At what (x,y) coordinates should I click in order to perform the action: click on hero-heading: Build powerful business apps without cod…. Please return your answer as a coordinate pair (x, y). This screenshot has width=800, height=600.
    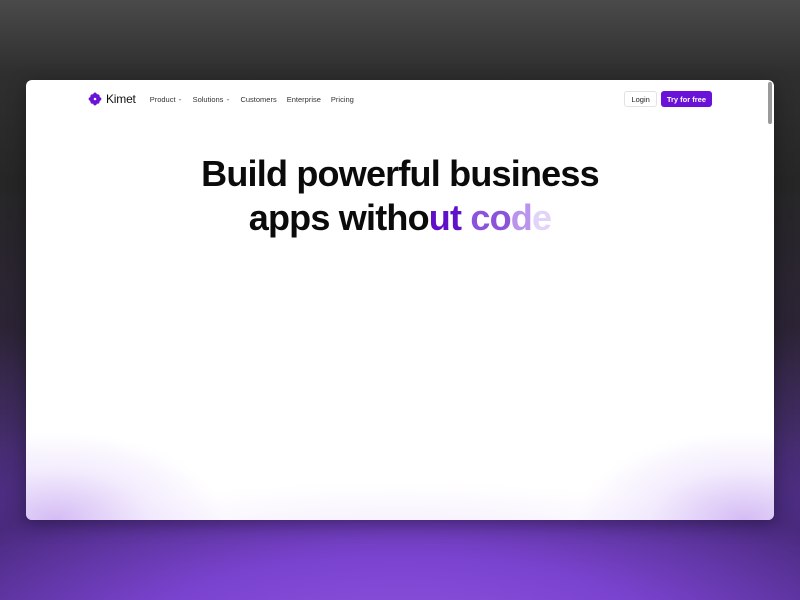
    Looking at the image, I should click on (400, 196).